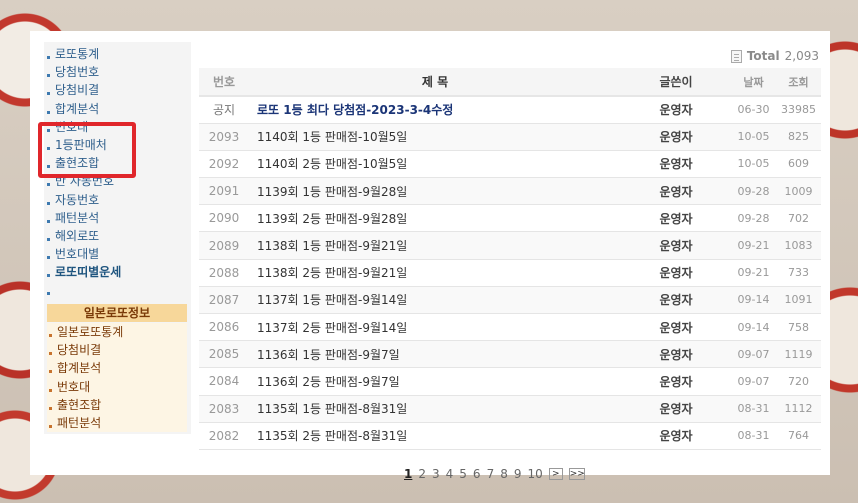 The image size is (858, 503). Describe the element at coordinates (408, 474) in the screenshot. I see `page-current: 1` at that location.